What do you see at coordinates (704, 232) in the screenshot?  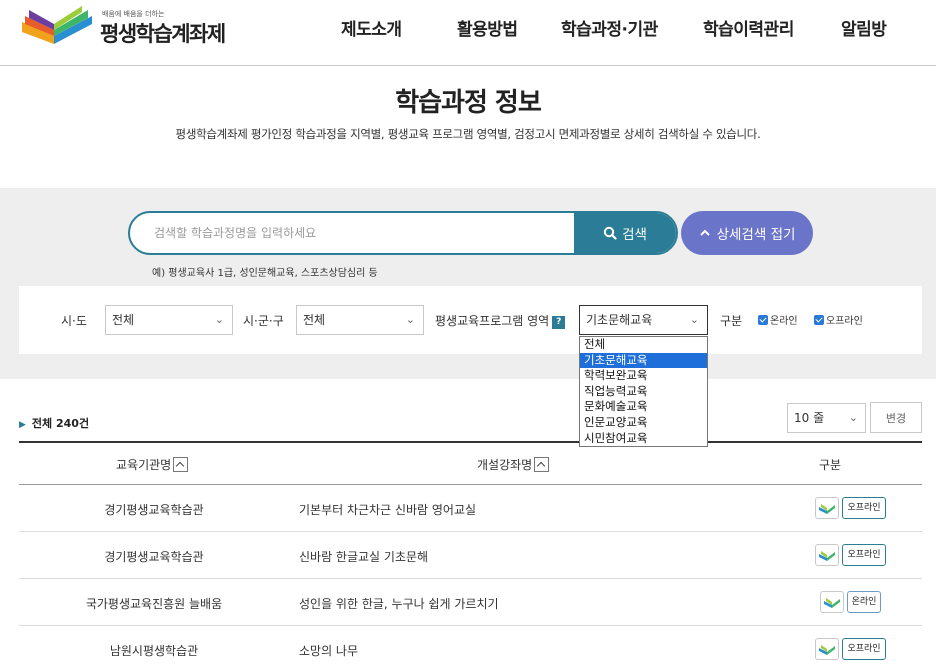 I see `chevron-up-icon` at bounding box center [704, 232].